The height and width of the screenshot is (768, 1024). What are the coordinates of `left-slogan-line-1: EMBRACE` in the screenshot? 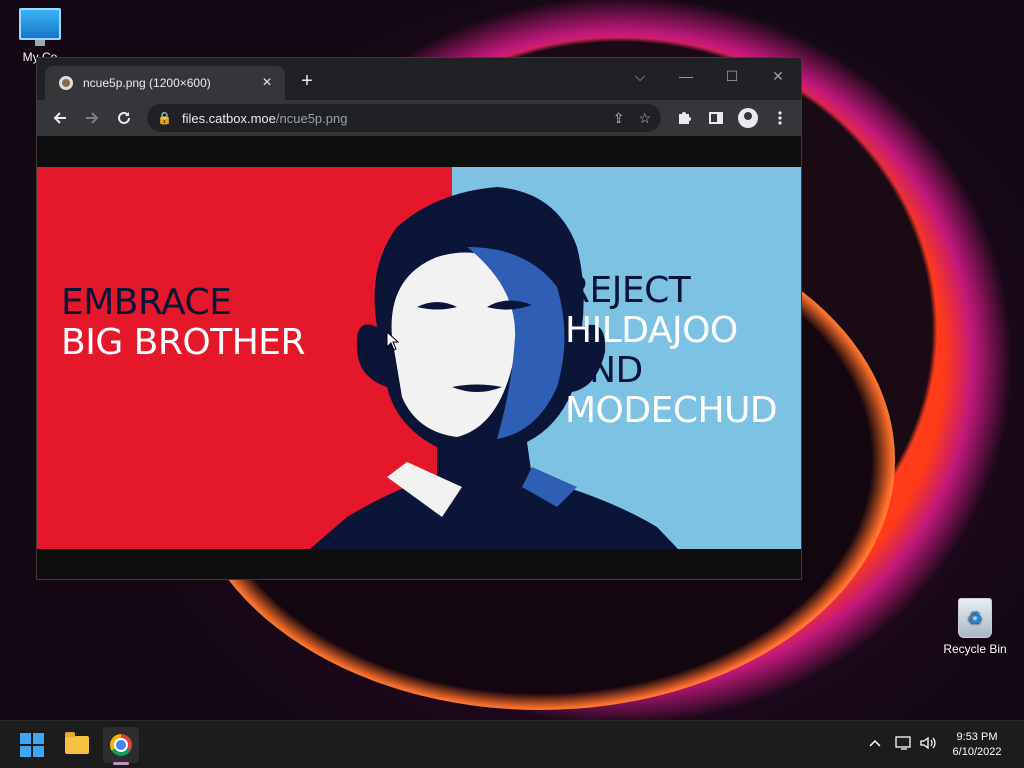 It's located at (146, 302).